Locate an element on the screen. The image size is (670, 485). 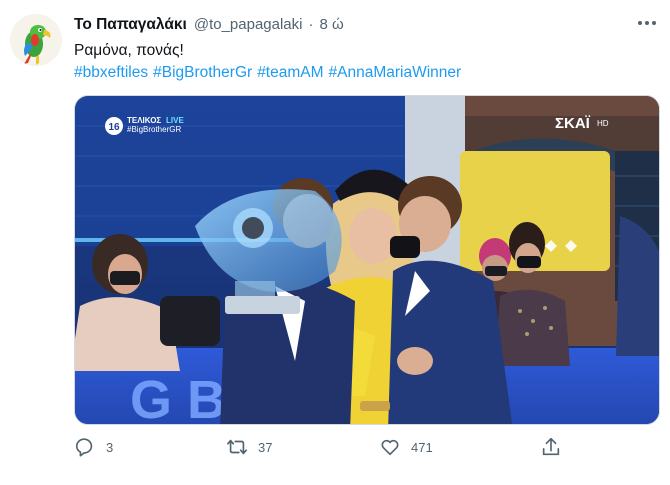
author-handle: @to_papagalaki is located at coordinates (248, 24).